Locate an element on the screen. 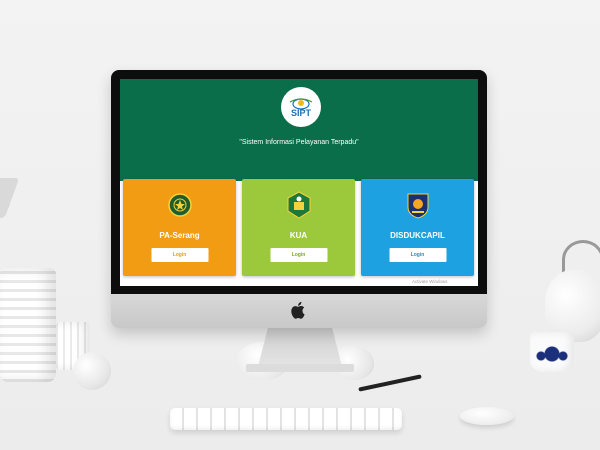 The height and width of the screenshot is (450, 600). logo-text: SIPT is located at coordinates (300, 113).